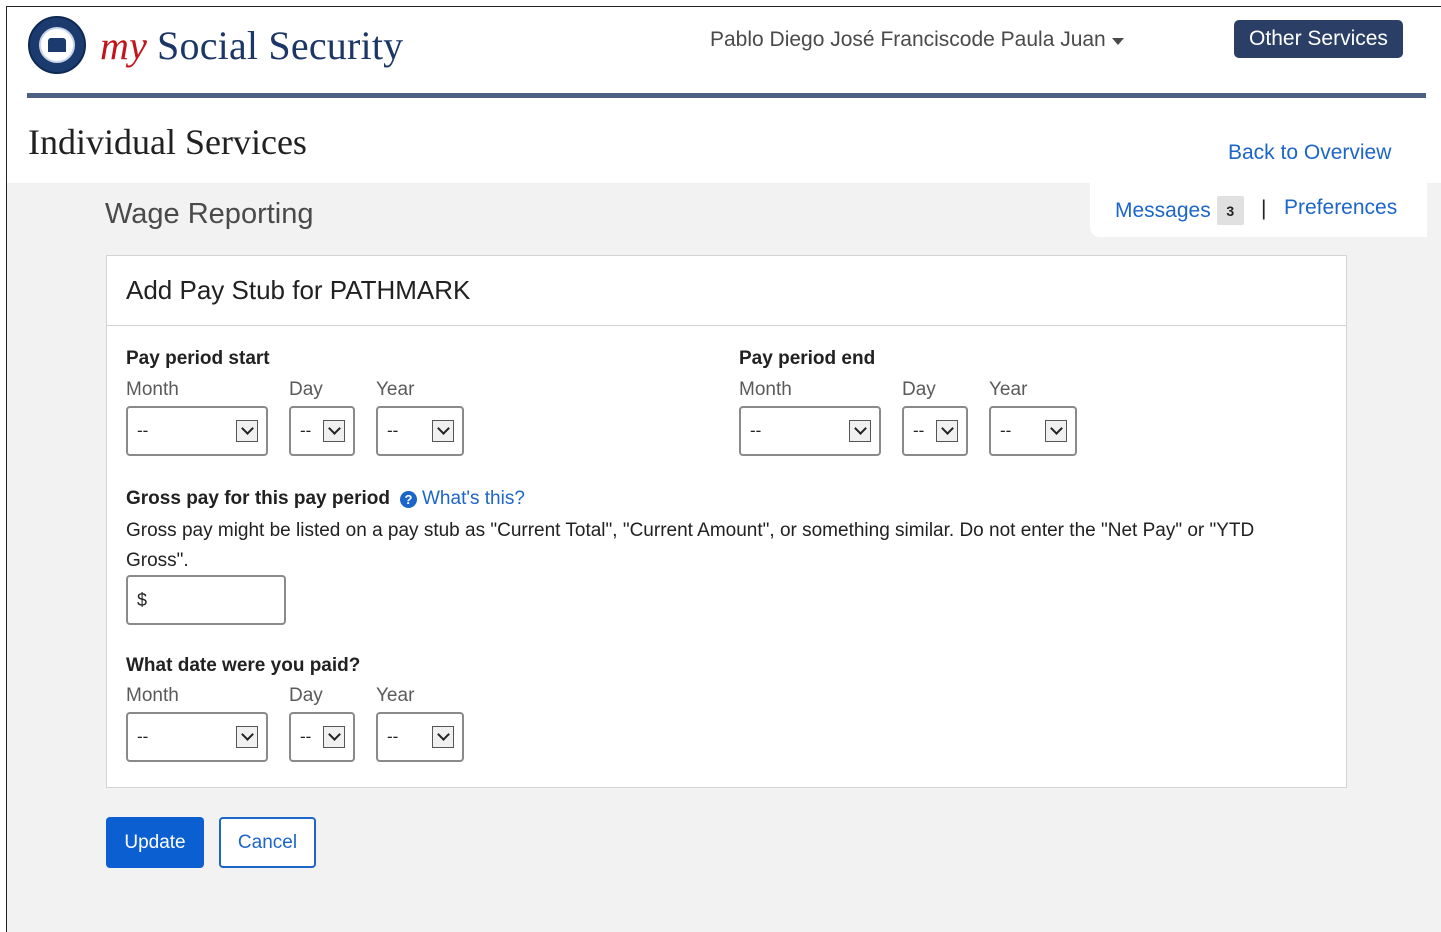 The image size is (1441, 932). Describe the element at coordinates (197, 431) in the screenshot. I see `start-month-select: --` at that location.